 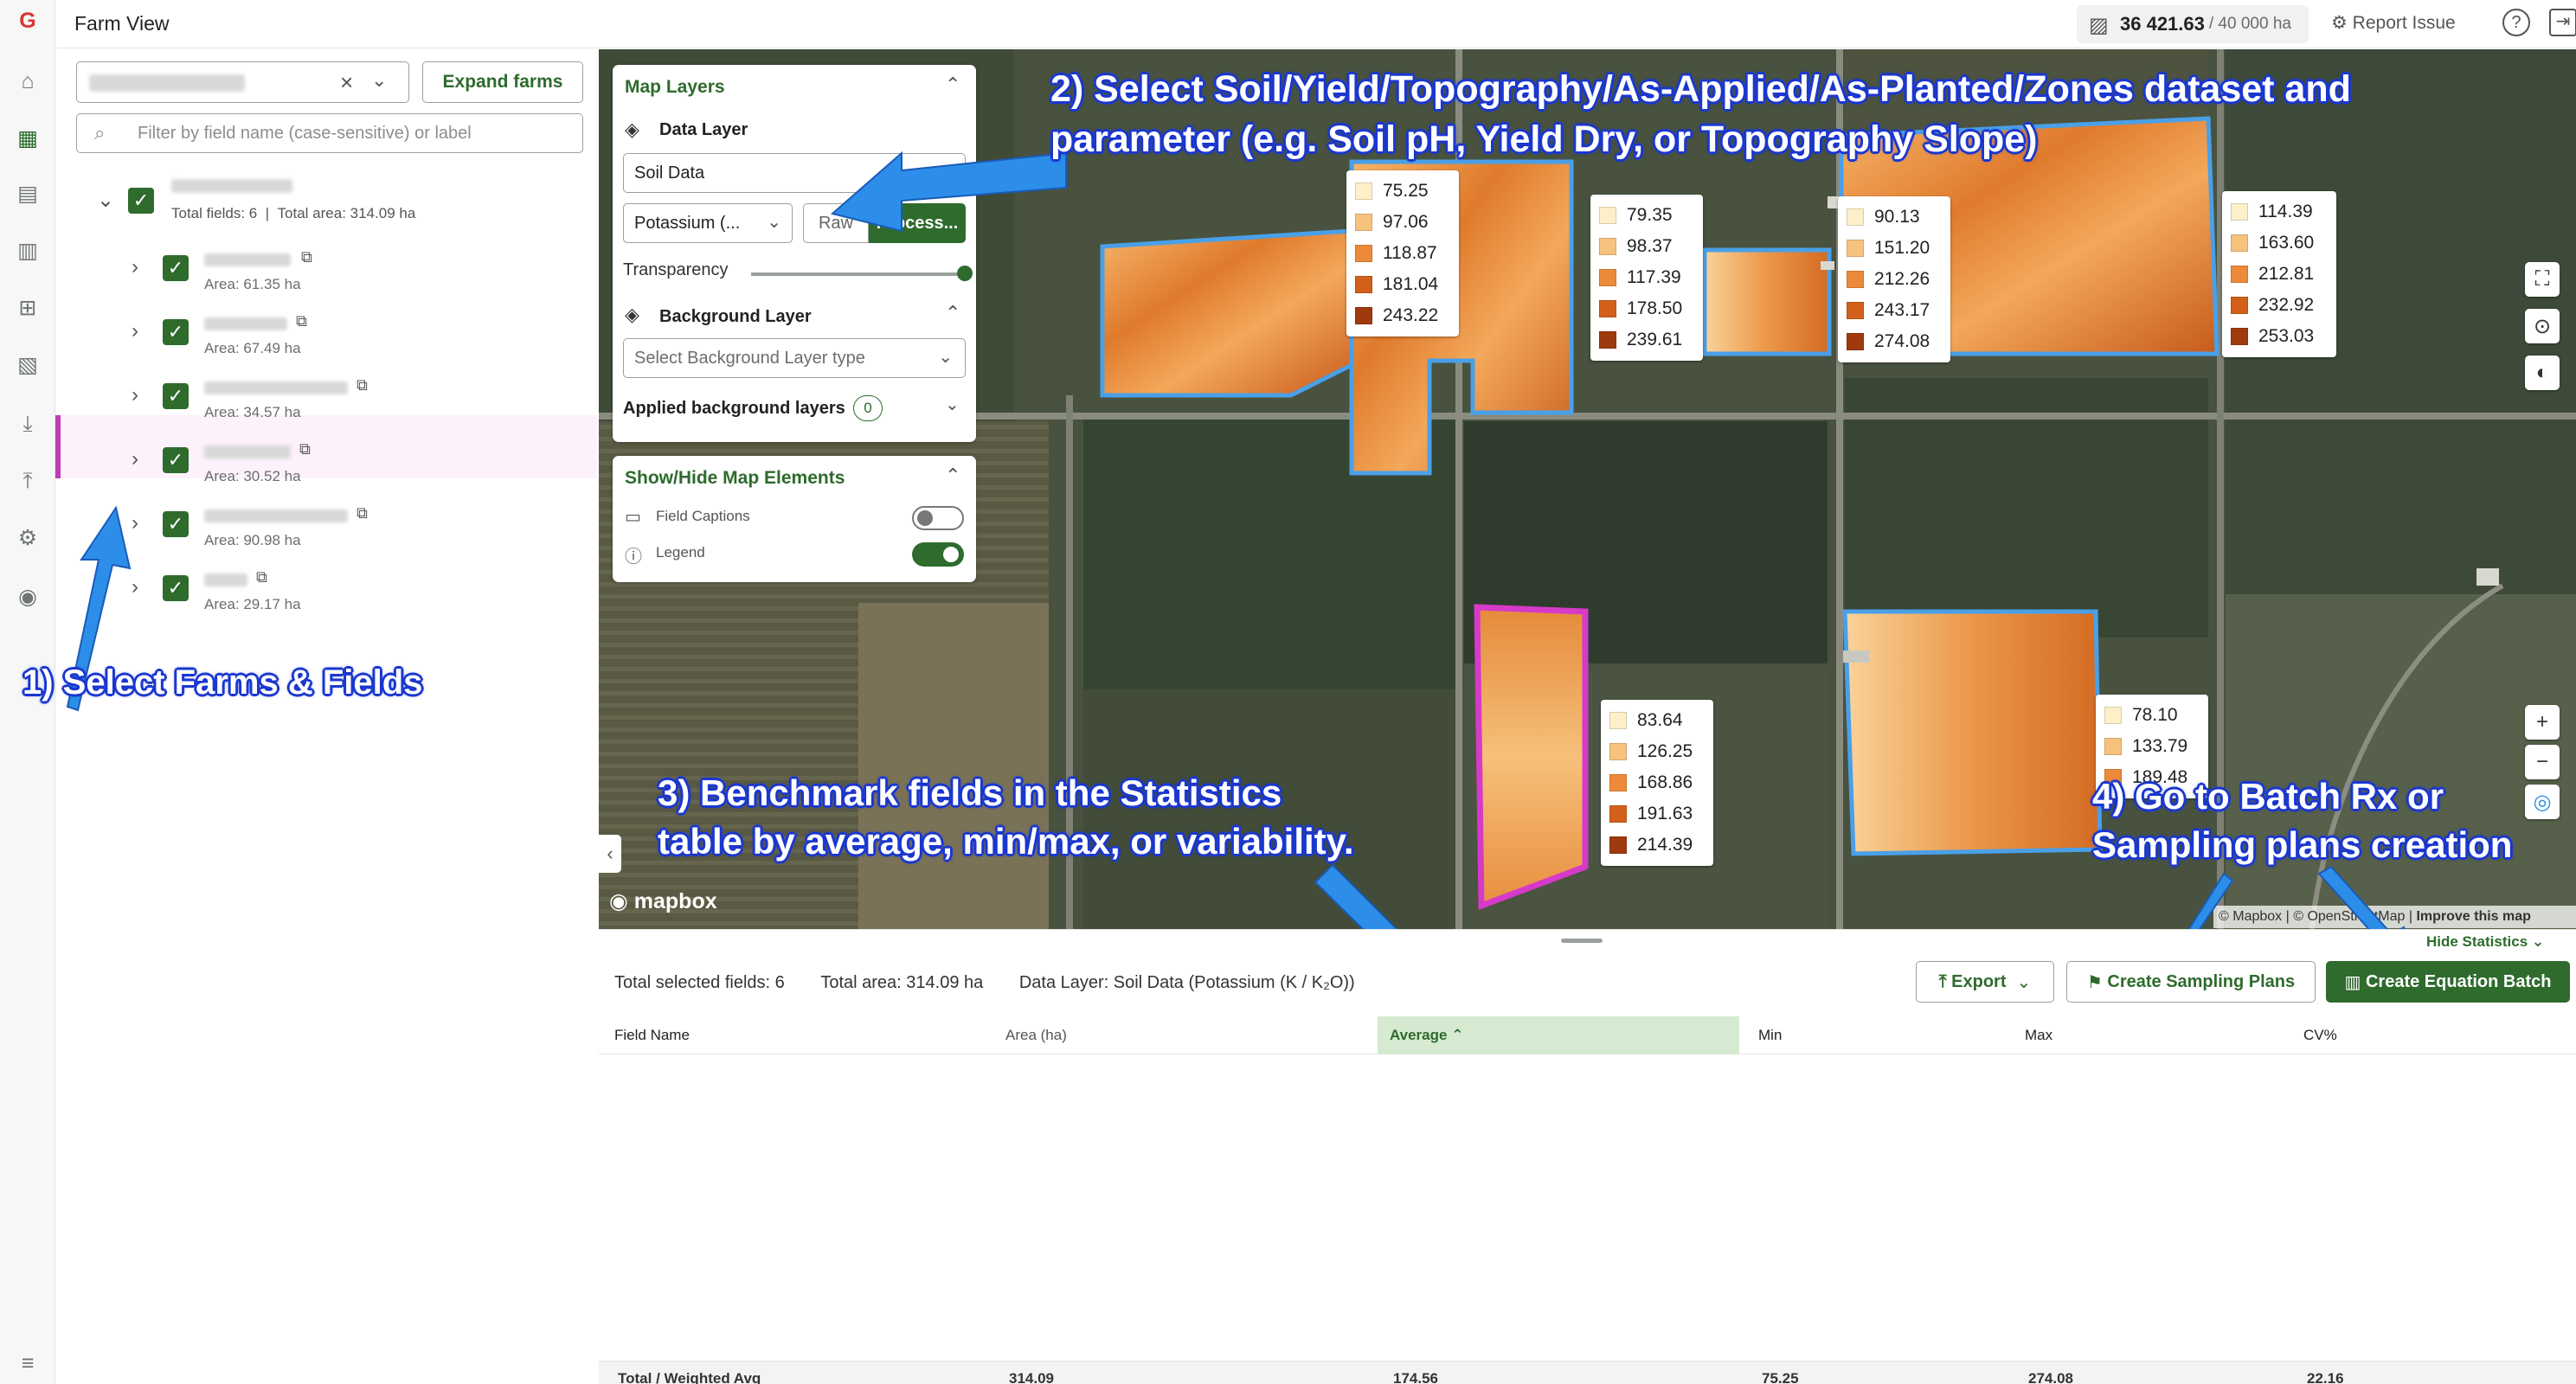 What do you see at coordinates (1419, 1035) in the screenshot?
I see `col-average-label: Average` at bounding box center [1419, 1035].